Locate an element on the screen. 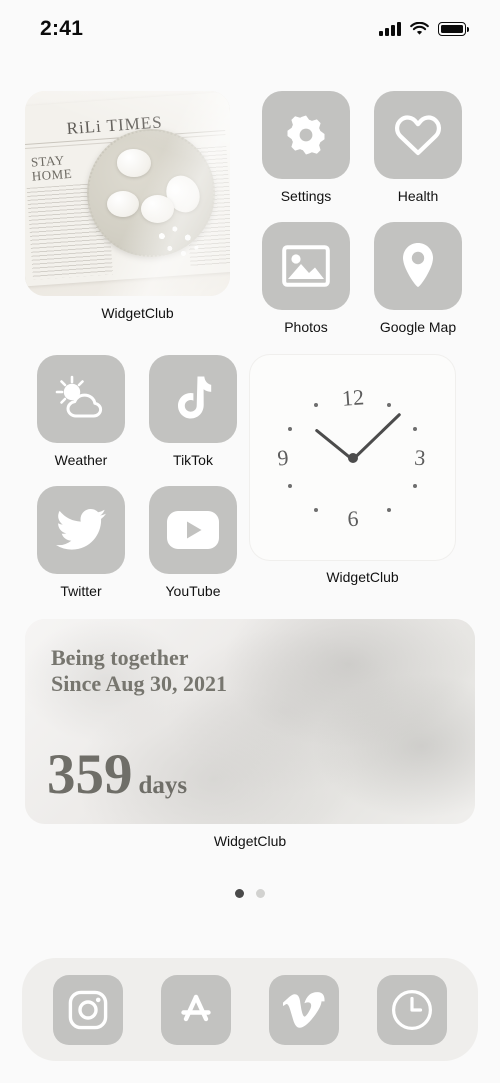 The image size is (500, 1083). youtube-tile is located at coordinates (193, 530).